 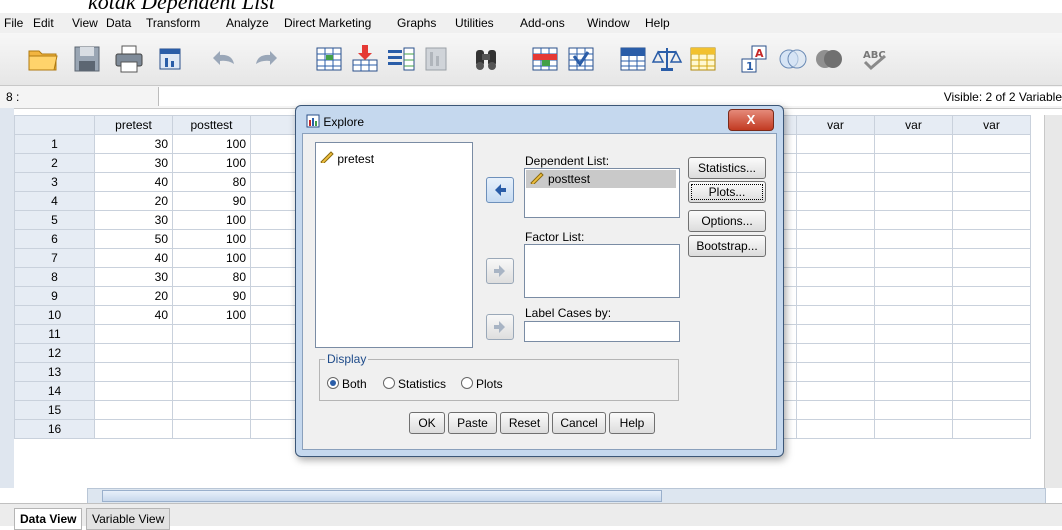 What do you see at coordinates (43, 23) in the screenshot?
I see `menu-edit: Edit` at bounding box center [43, 23].